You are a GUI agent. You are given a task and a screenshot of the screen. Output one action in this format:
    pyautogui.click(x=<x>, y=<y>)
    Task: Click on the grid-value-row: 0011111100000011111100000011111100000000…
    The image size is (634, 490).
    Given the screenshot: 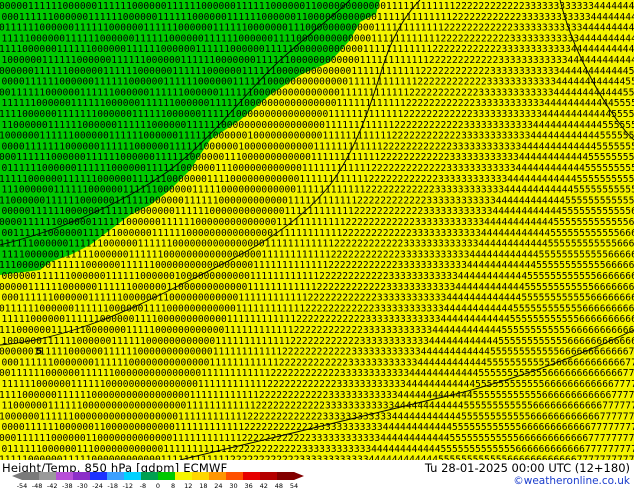 What is the action you would take?
    pyautogui.click(x=318, y=233)
    